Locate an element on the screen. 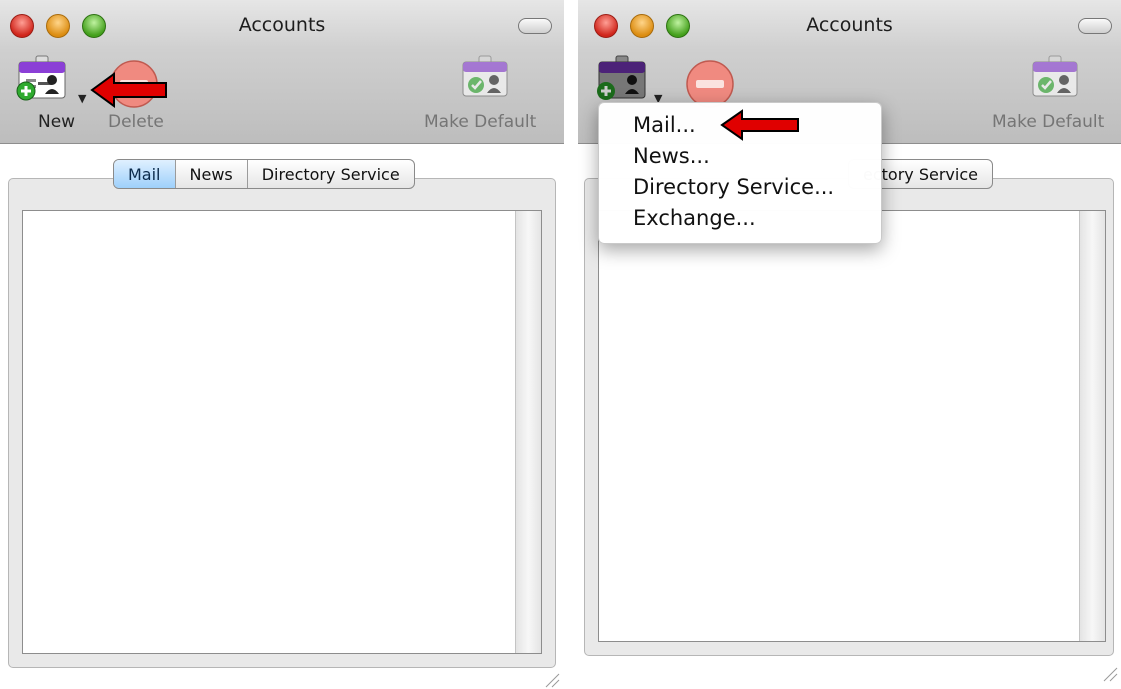  new-button-label: New is located at coordinates (57, 122).